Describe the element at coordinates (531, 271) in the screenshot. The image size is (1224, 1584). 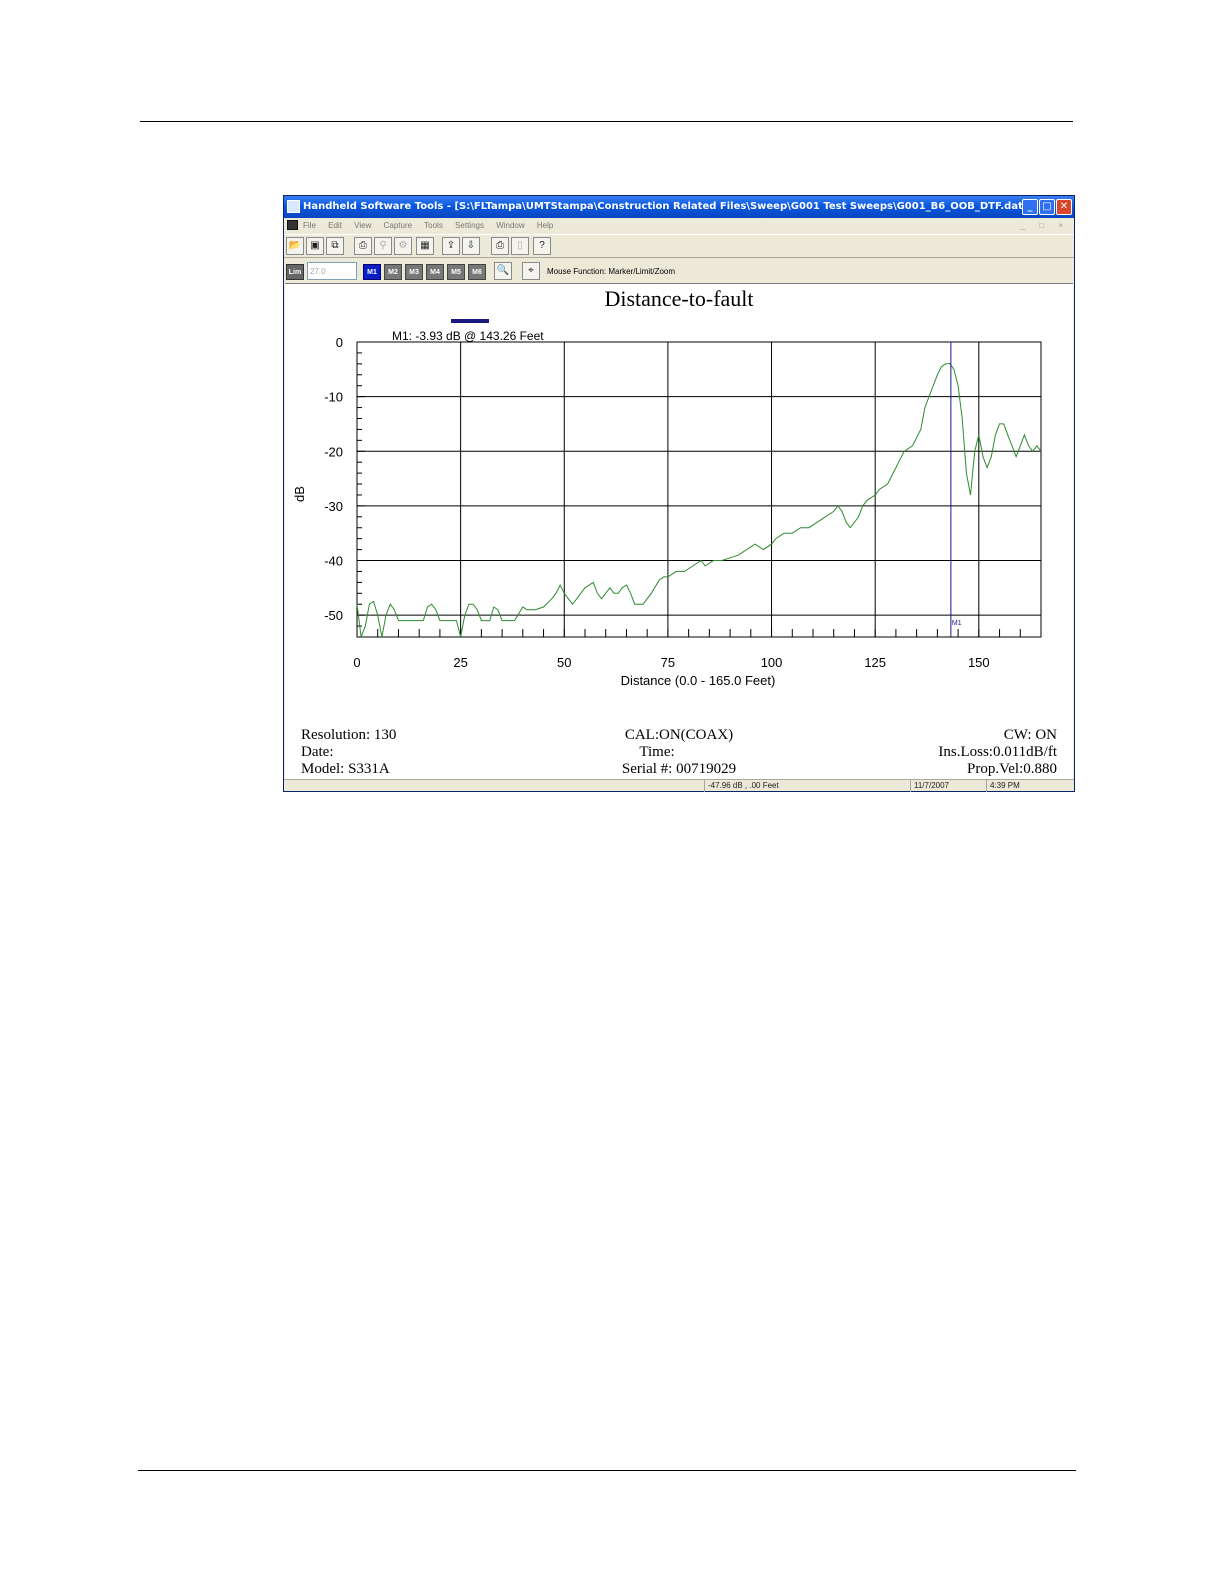
I see `mouse-function-icon: ⌖` at that location.